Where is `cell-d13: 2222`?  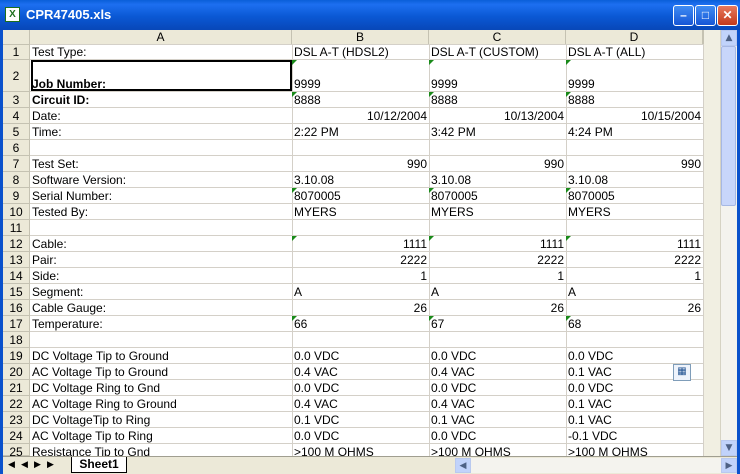 cell-d13: 2222 is located at coordinates (634, 260).